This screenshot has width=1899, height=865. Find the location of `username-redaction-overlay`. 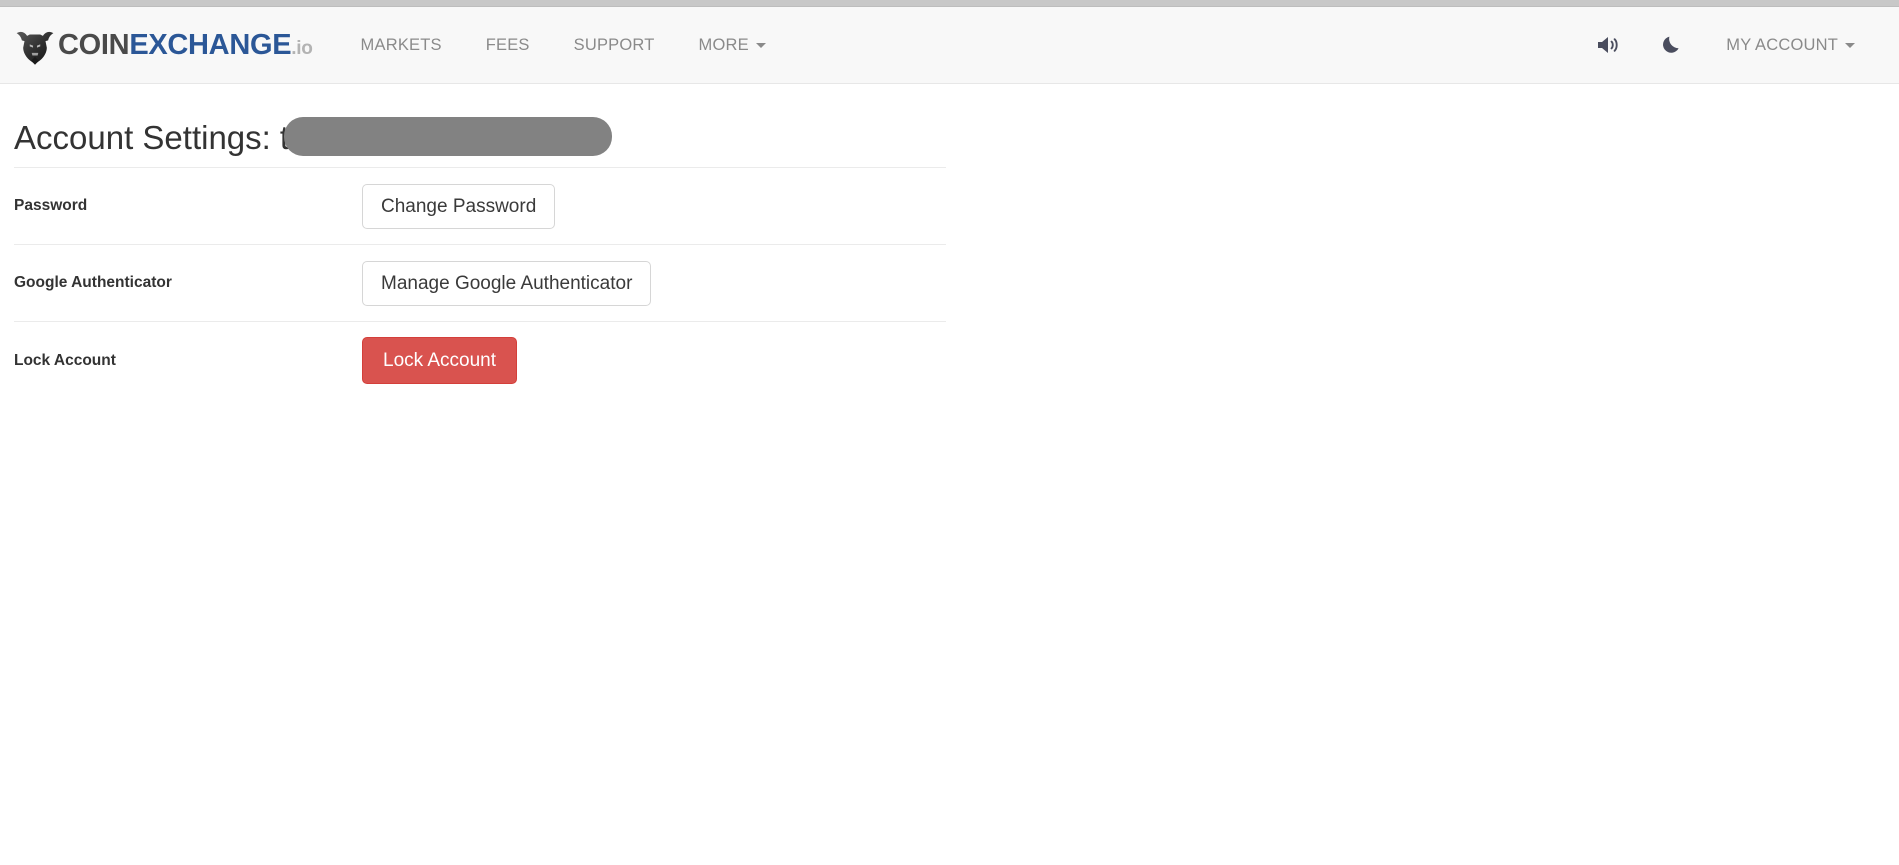

username-redaction-overlay is located at coordinates (448, 136).